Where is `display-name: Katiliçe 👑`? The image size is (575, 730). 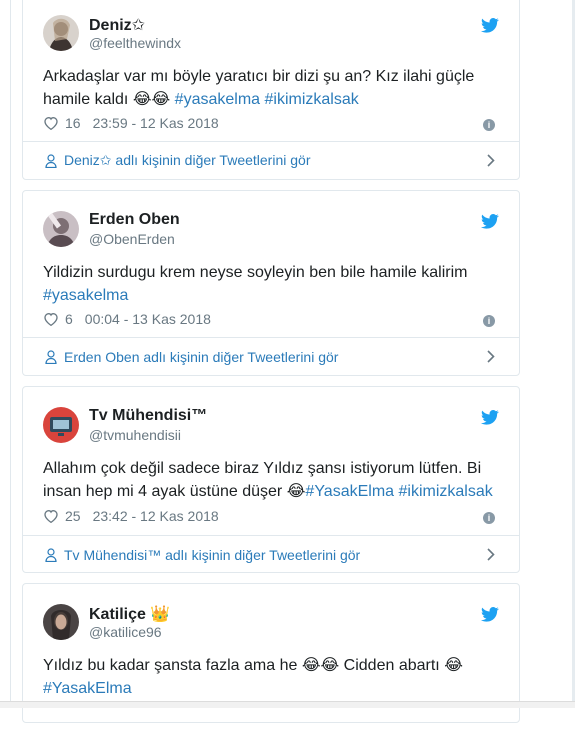
display-name: Katiliçe 👑 is located at coordinates (129, 614).